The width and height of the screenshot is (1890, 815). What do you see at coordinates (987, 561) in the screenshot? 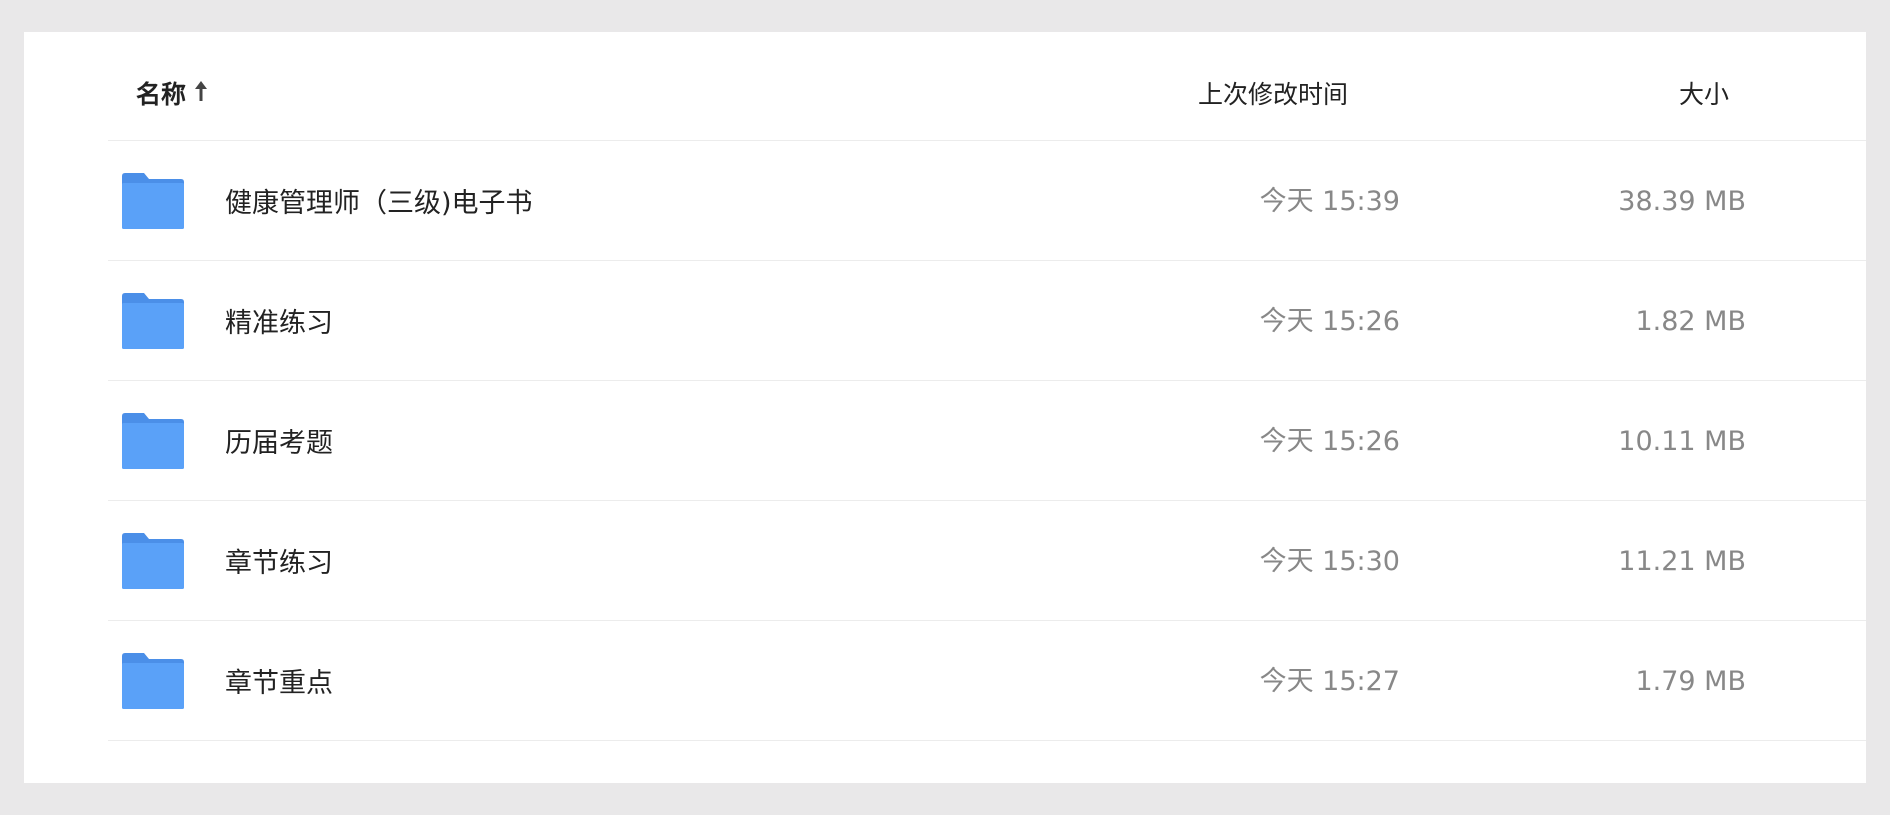
I see `file-row: 章节练习 今天 15:30 11.21 MB` at bounding box center [987, 561].